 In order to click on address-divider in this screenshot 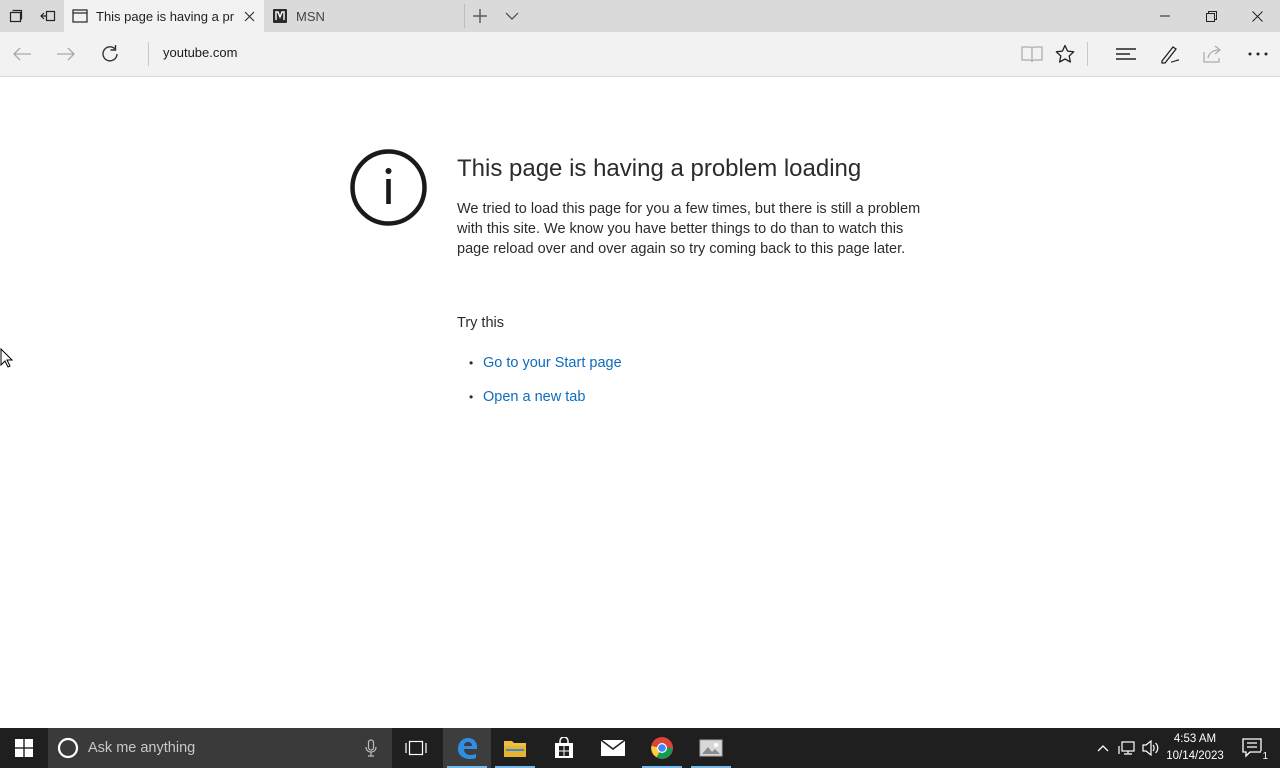, I will do `click(148, 54)`.